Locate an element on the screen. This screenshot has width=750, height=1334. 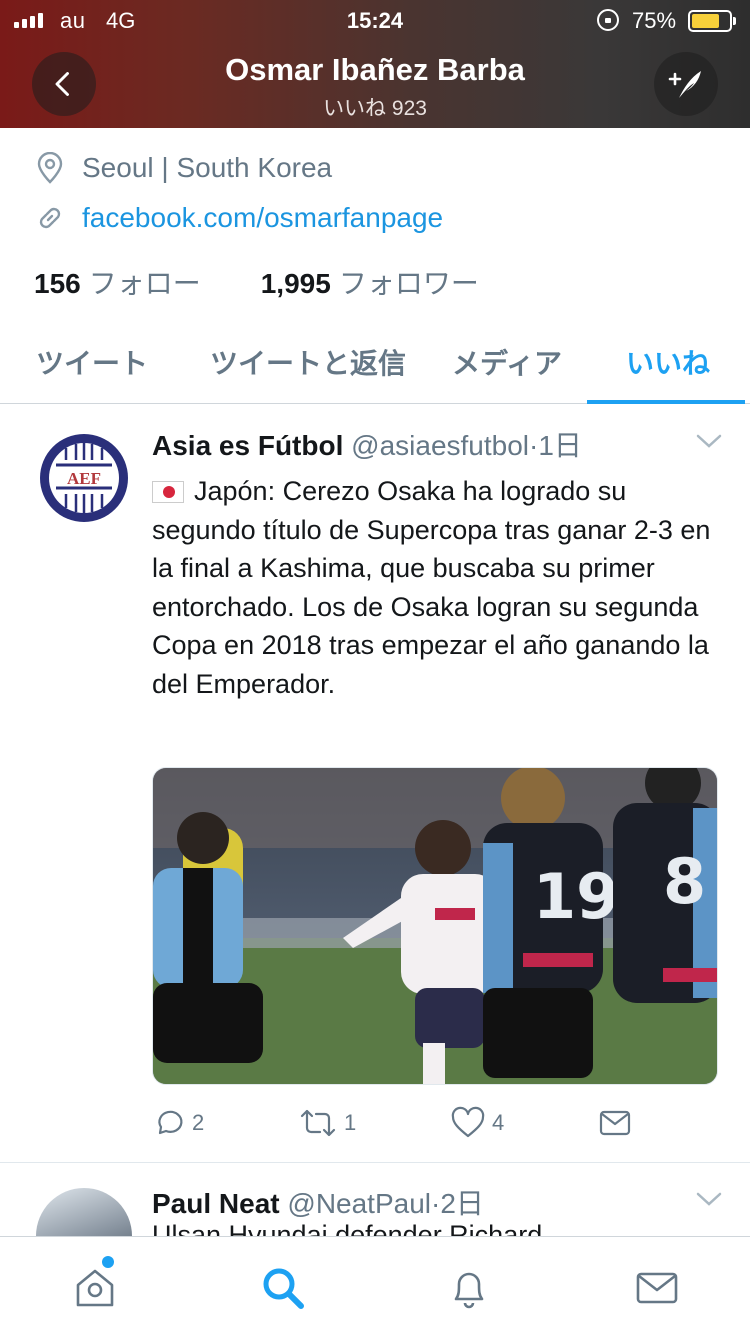
followers-stat: 1,995 フォロワー is located at coordinates (370, 282).